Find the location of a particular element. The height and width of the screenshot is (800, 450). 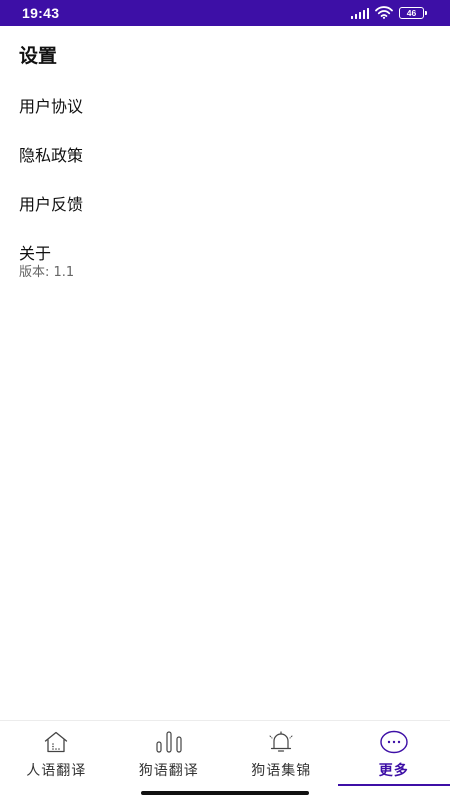

battery-level: 46 is located at coordinates (411, 12).